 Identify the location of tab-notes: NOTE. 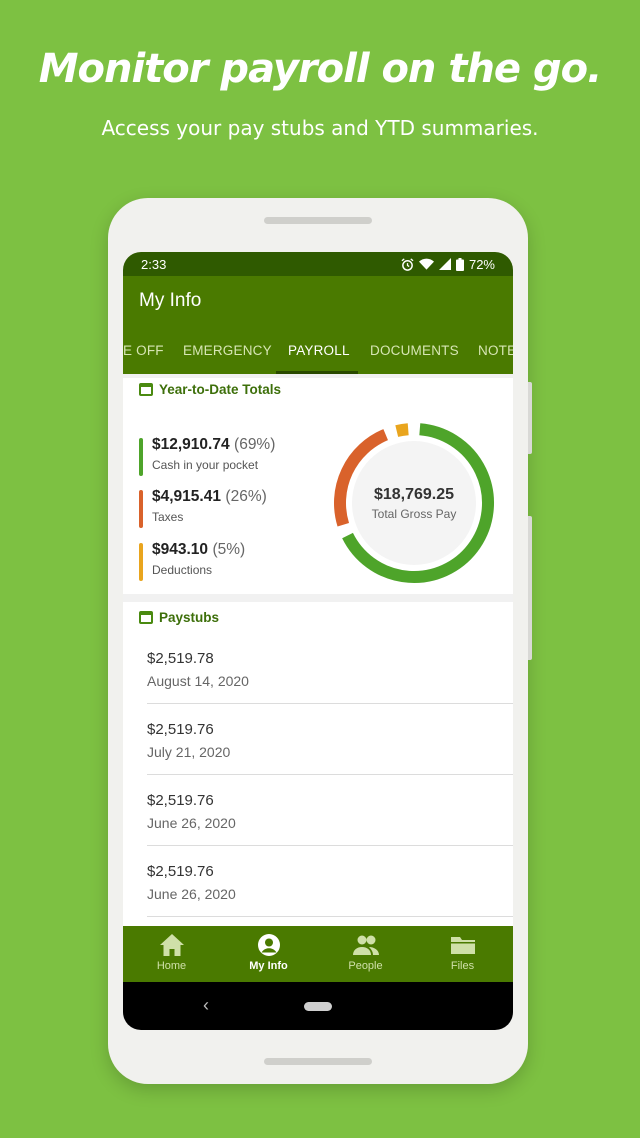
(495, 350).